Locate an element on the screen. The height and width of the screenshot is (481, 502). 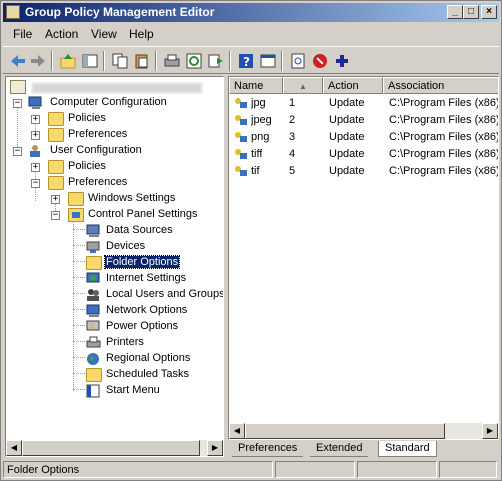
list-row: jpeg 2 Update C:\Program Files (x86) is located at coordinates (363, 120).